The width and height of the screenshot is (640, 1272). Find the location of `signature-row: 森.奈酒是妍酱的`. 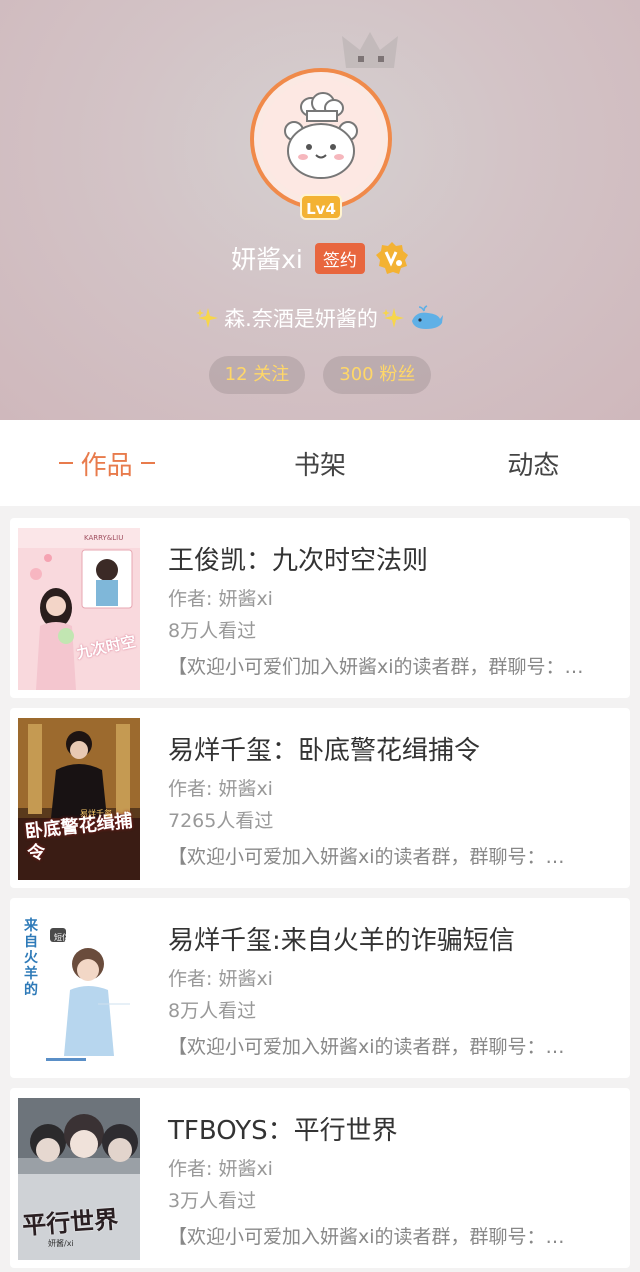

signature-row: 森.奈酒是妍酱的 is located at coordinates (320, 318).